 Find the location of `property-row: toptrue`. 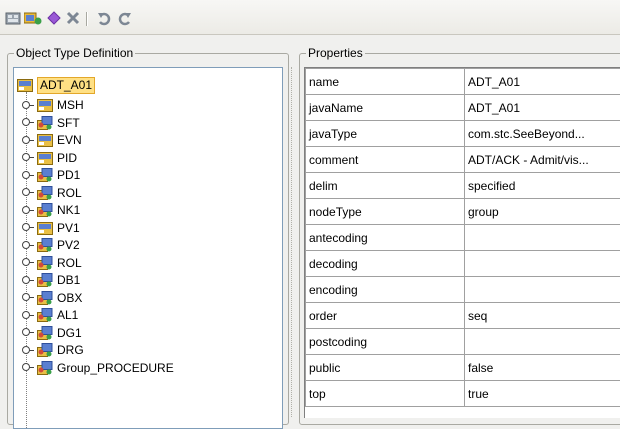

property-row: toptrue is located at coordinates (463, 394).